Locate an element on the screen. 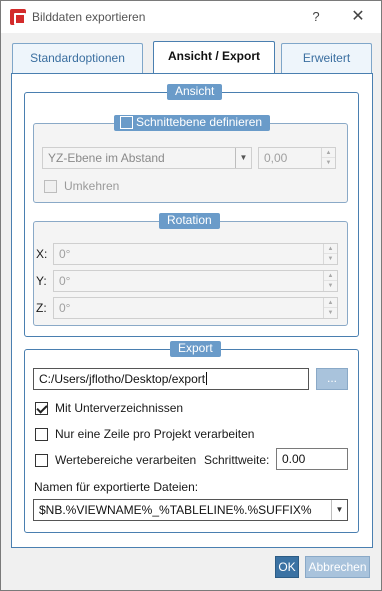 The height and width of the screenshot is (591, 382). ok-button: OK is located at coordinates (287, 567).